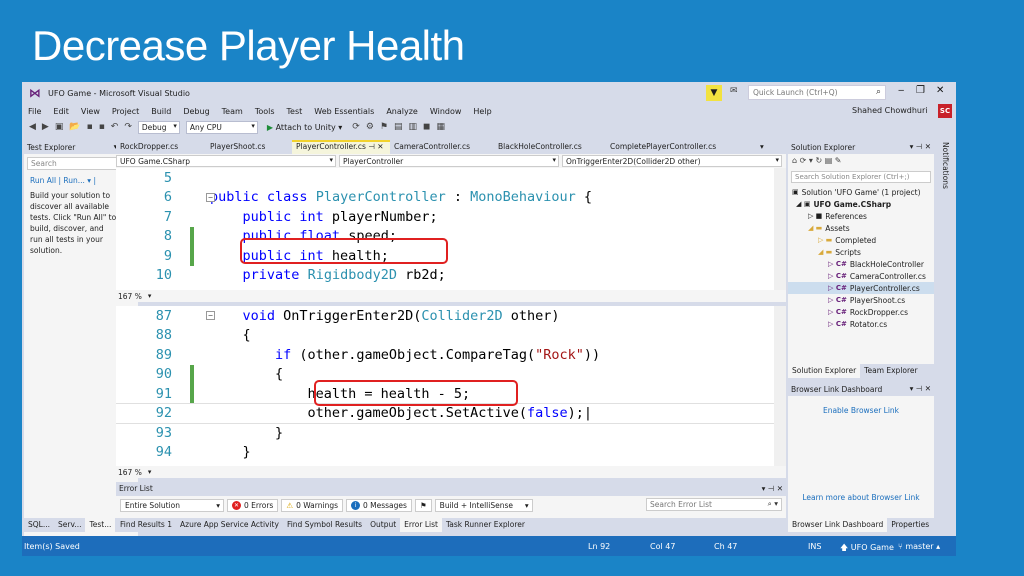 The height and width of the screenshot is (576, 1024). What do you see at coordinates (838, 525) in the screenshot?
I see `tab-browser-link: Browser Link Dashboard` at bounding box center [838, 525].